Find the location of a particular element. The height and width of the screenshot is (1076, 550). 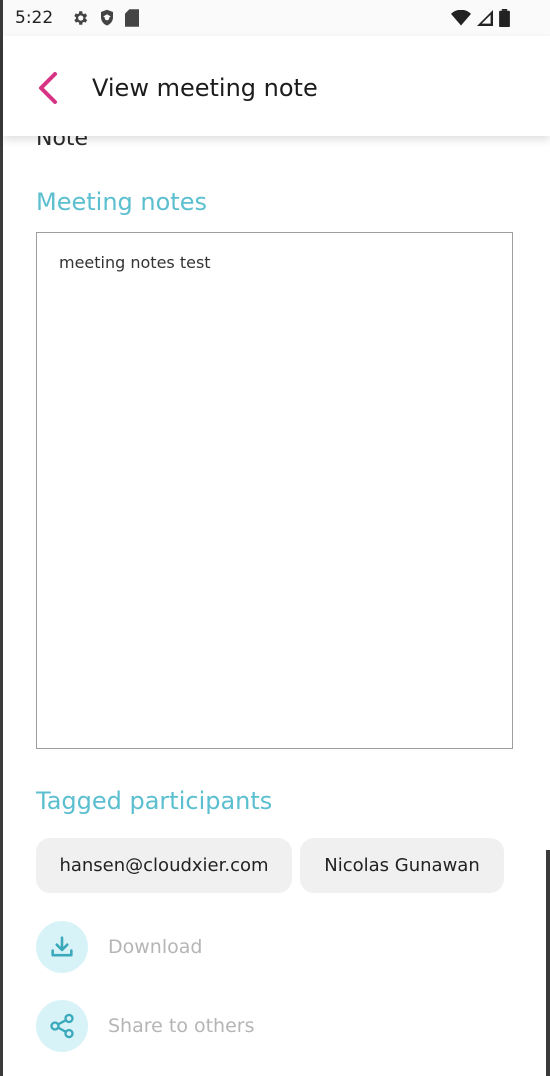

status-icons-left is located at coordinates (105, 20).